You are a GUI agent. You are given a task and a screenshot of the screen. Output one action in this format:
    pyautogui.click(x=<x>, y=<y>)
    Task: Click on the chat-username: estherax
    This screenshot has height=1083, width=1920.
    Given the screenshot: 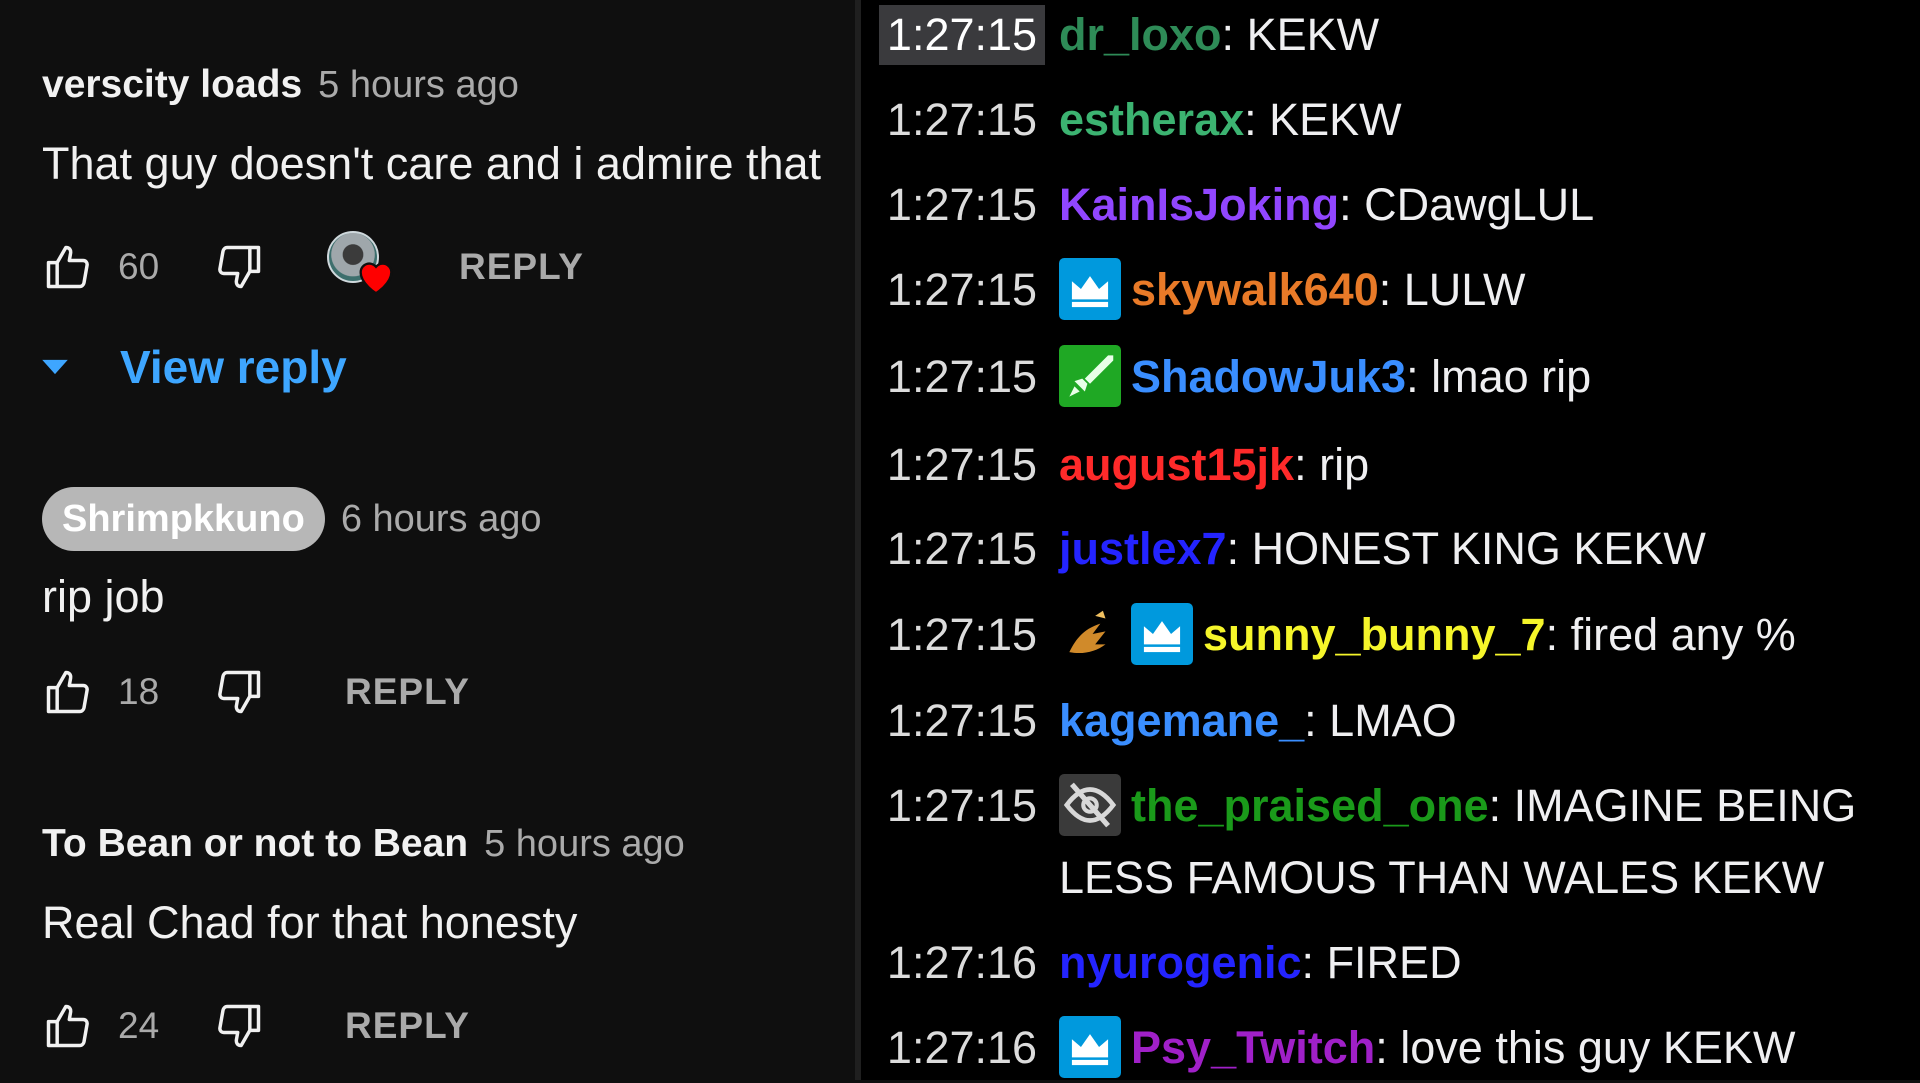 What is the action you would take?
    pyautogui.click(x=1151, y=119)
    